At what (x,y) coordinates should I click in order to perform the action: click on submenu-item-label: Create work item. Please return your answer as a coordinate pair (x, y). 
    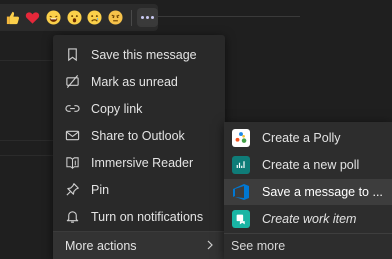
    Looking at the image, I should click on (309, 219).